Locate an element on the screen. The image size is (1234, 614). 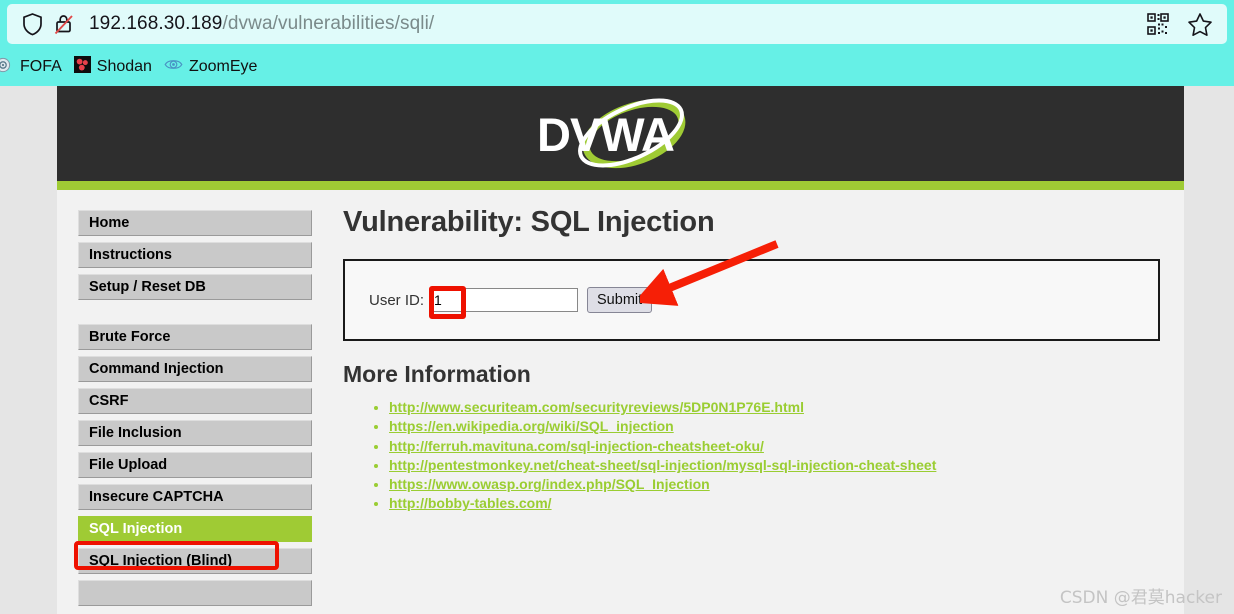
sidebar-item-setup-reset-db: Setup / Reset DB is located at coordinates (195, 287).